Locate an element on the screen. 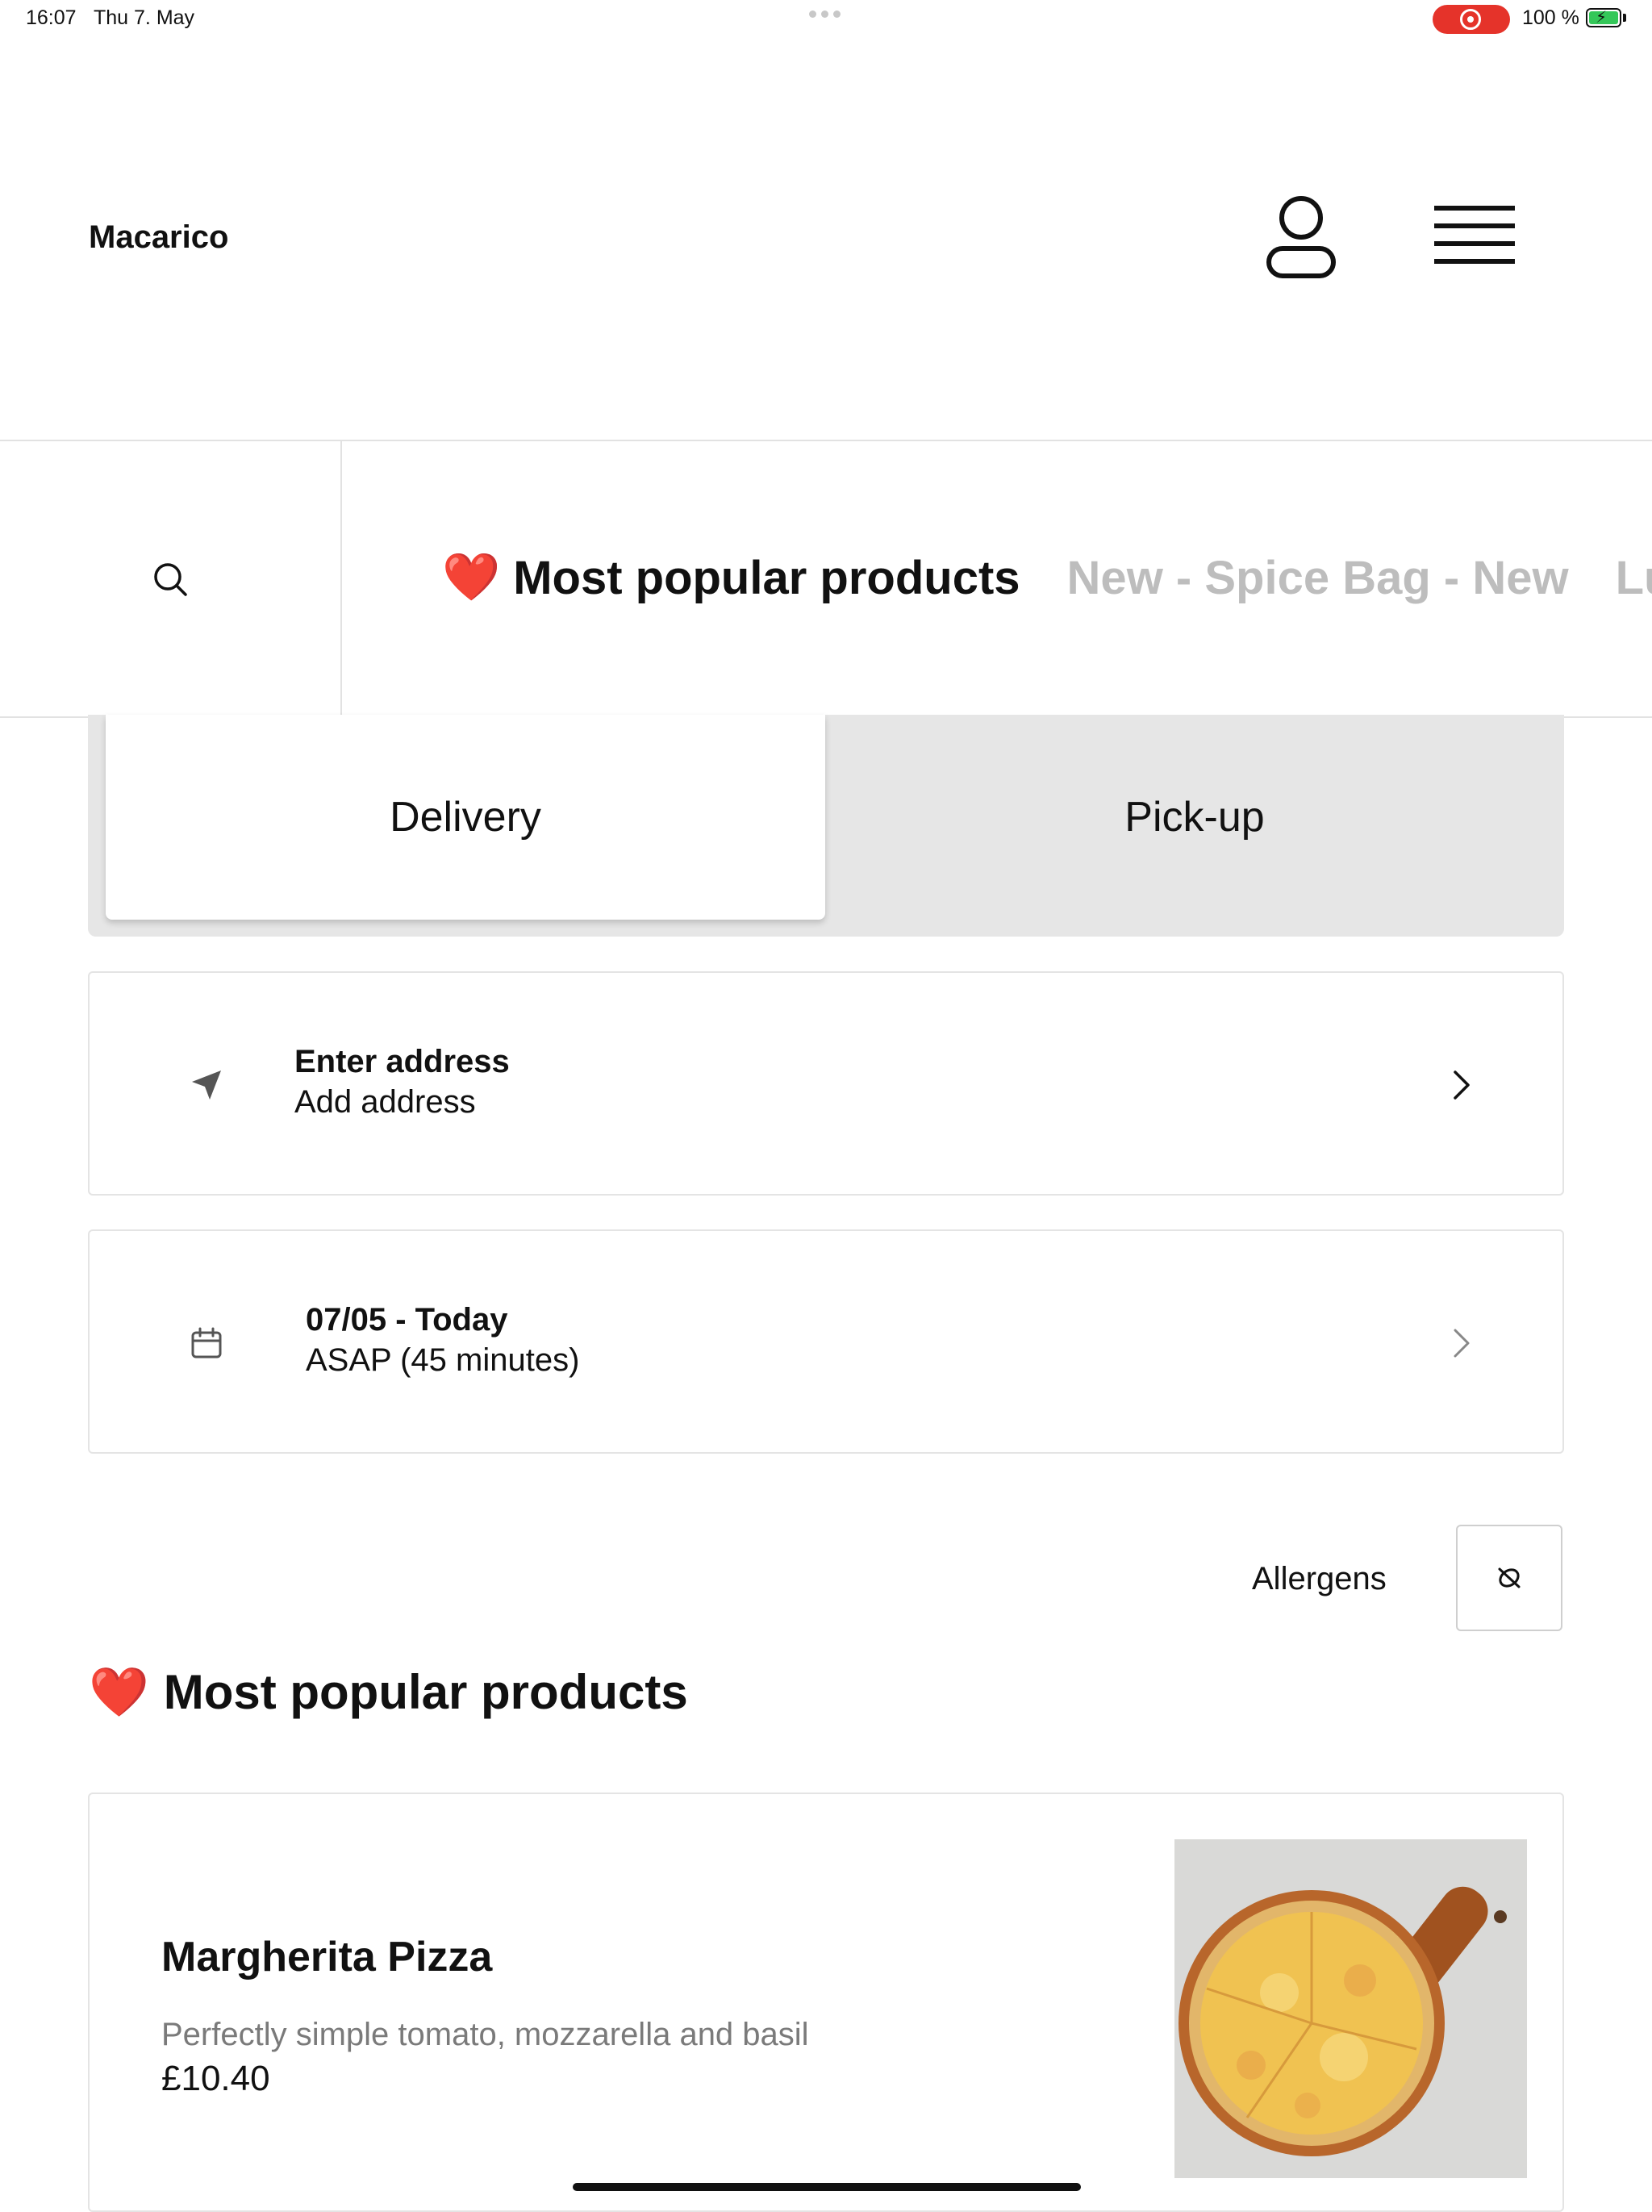 The image size is (1652, 2212). address-subtitle: Add address is located at coordinates (385, 1102).